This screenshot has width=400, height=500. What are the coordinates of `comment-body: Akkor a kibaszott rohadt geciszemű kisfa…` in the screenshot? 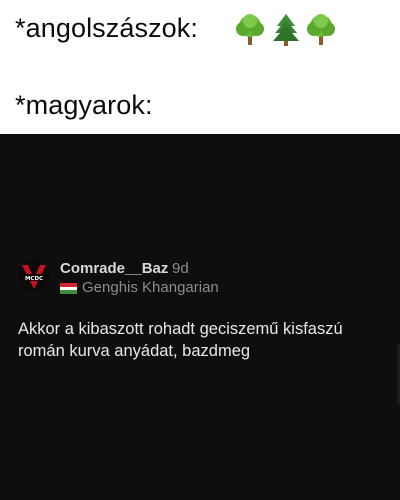 It's located at (180, 340).